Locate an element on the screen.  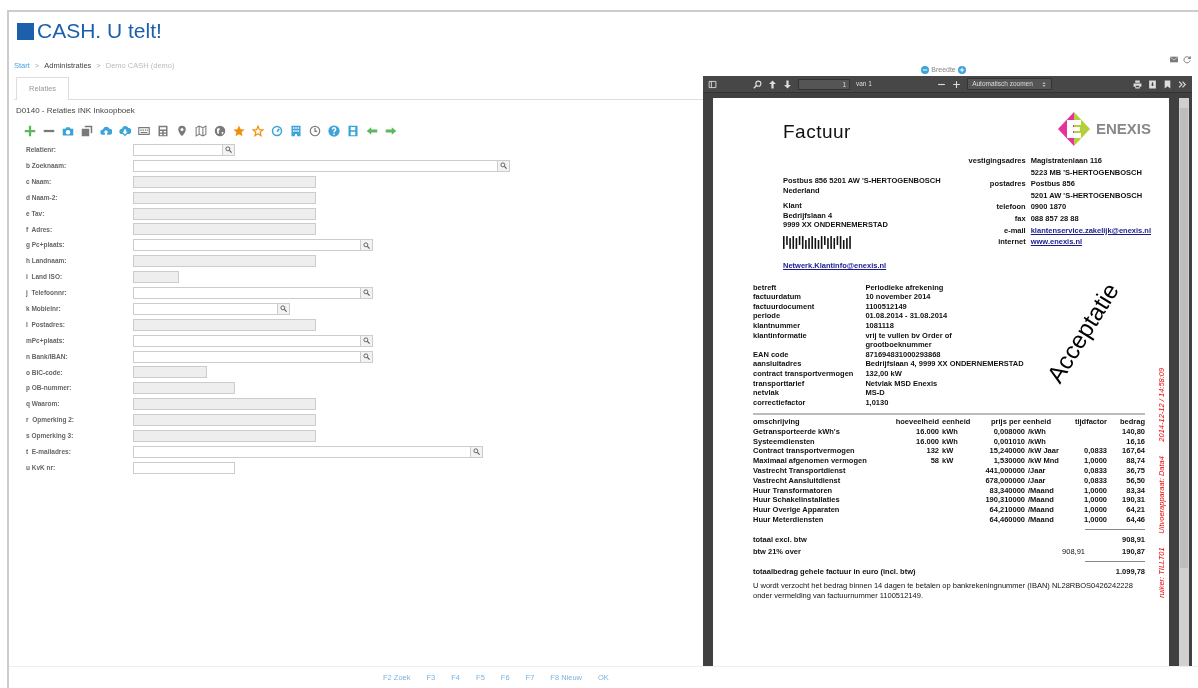
help-icon is located at coordinates (334, 131).